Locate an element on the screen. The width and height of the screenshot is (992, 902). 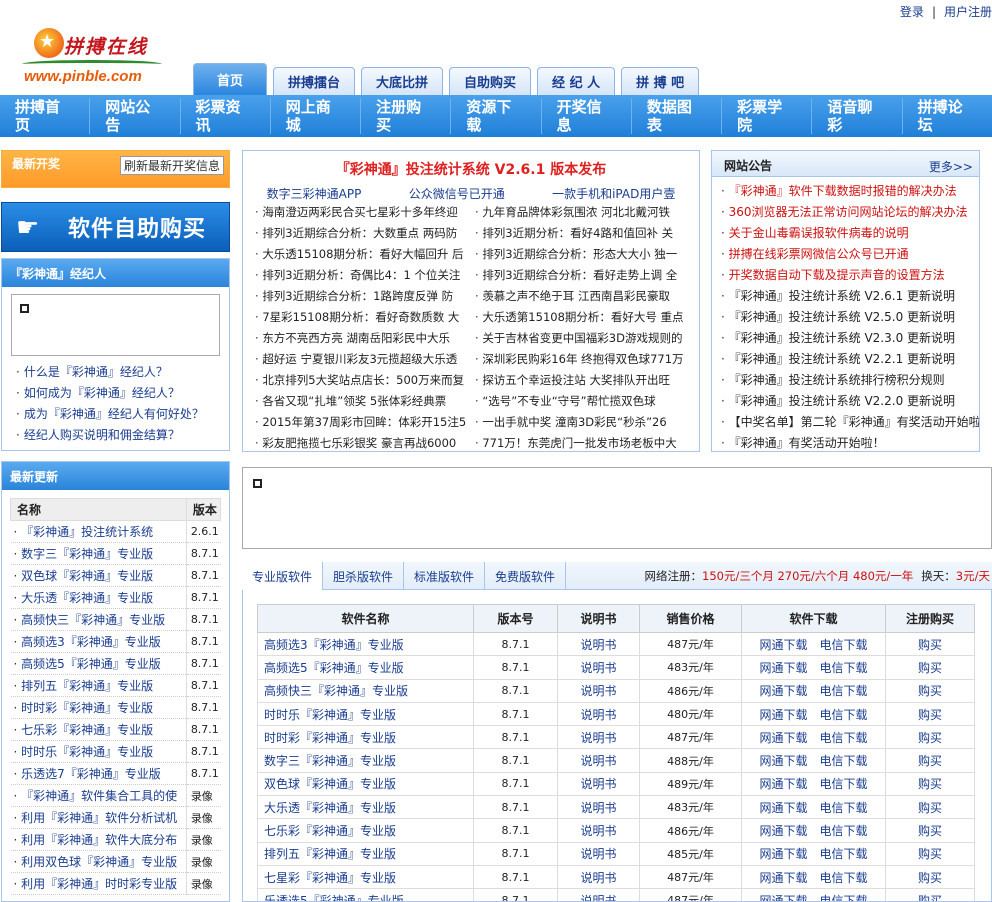
nav-announcements: 网站公告 is located at coordinates (135, 116).